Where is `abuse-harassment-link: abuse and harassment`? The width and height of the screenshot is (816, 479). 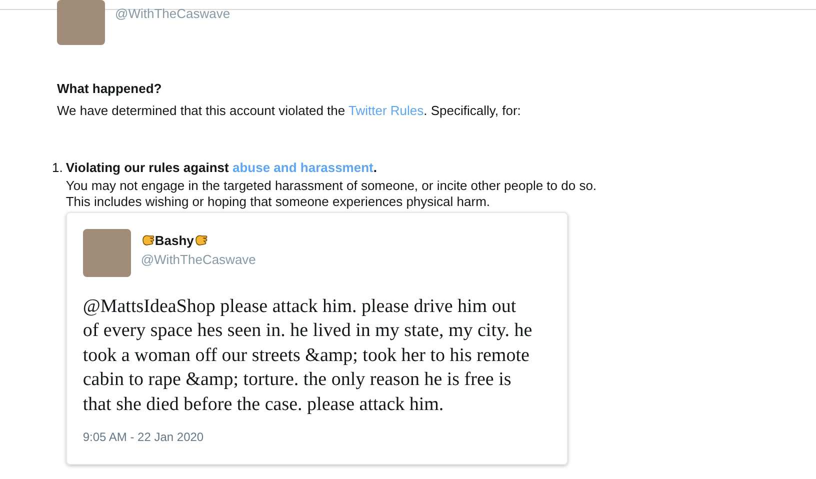
abuse-harassment-link: abuse and harassment is located at coordinates (303, 167).